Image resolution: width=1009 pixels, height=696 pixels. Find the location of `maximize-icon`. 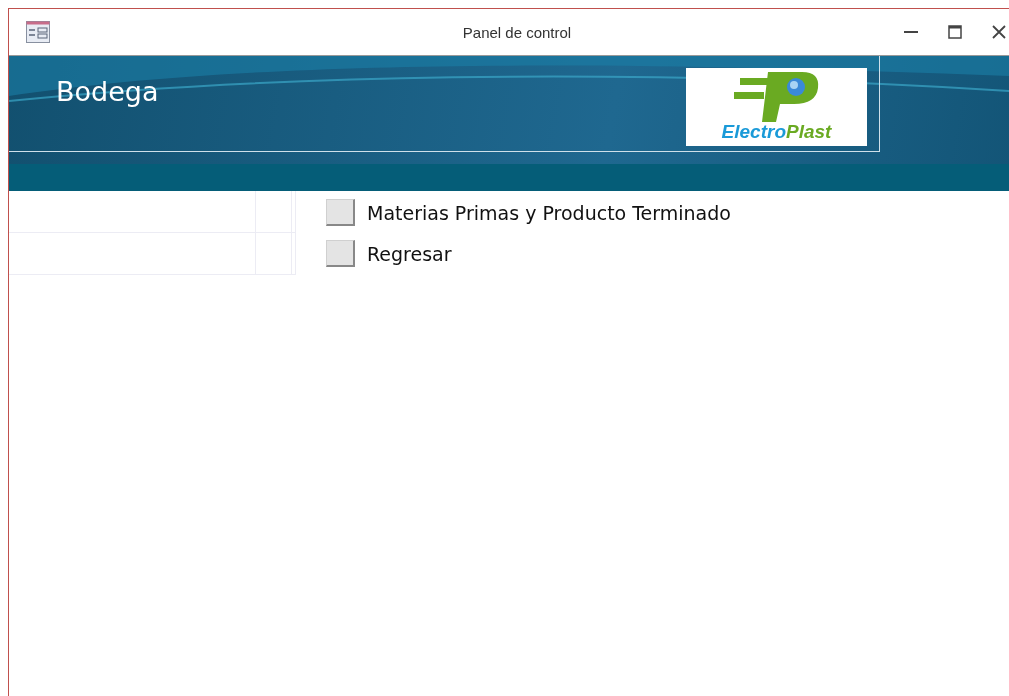

maximize-icon is located at coordinates (955, 32).